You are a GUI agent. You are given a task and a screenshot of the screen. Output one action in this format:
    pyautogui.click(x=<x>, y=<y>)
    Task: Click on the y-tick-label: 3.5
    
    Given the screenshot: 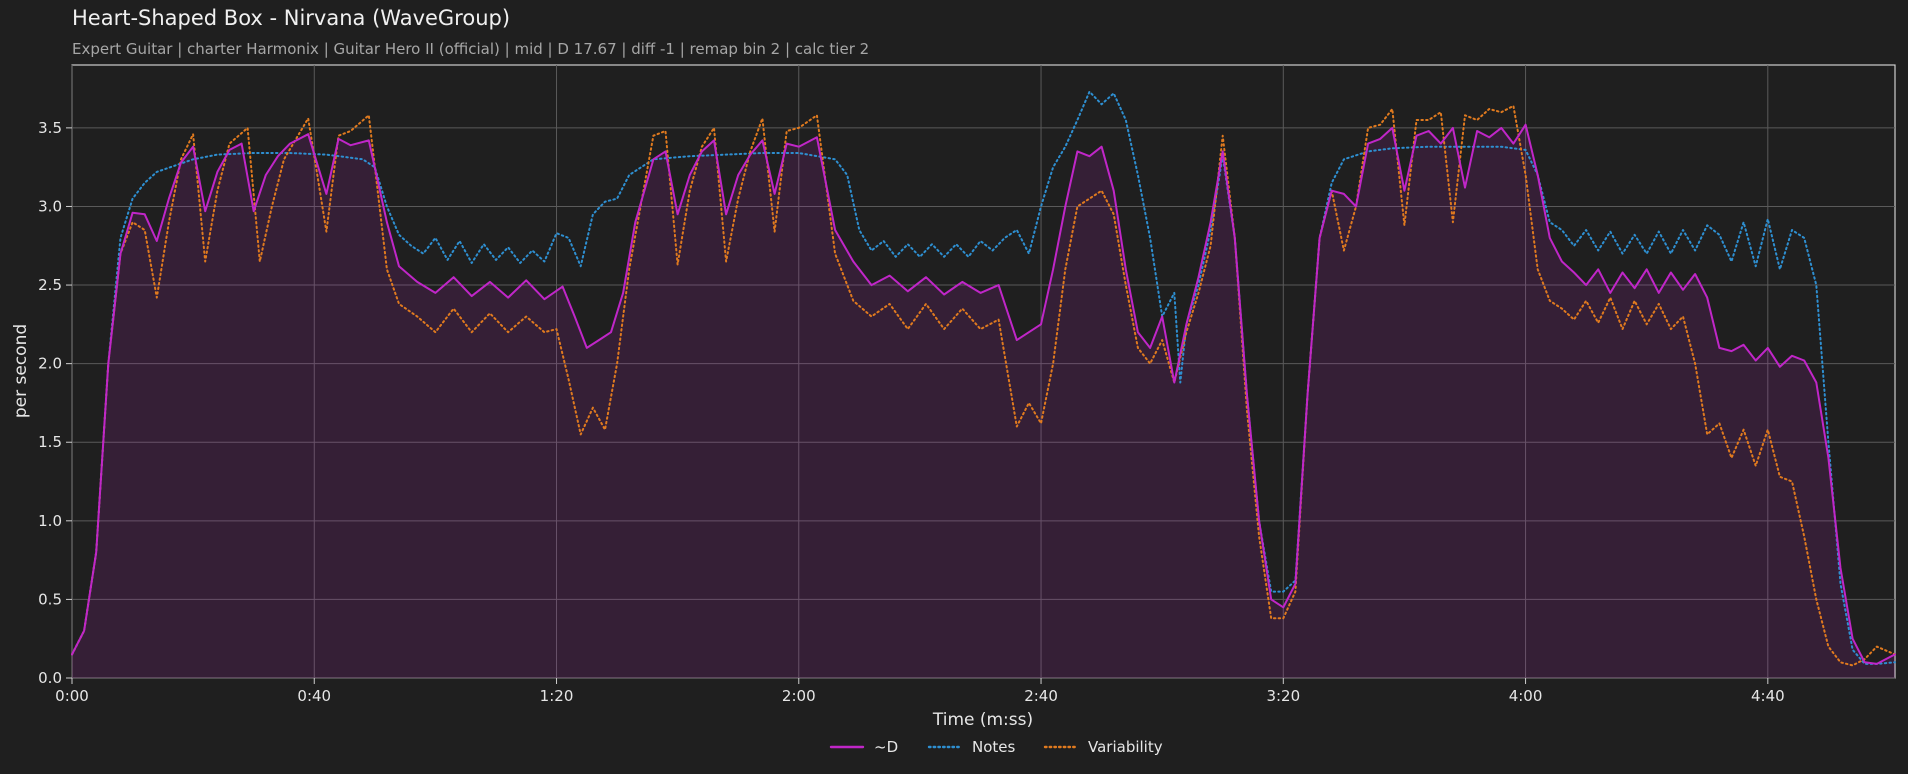 What is the action you would take?
    pyautogui.click(x=50, y=128)
    